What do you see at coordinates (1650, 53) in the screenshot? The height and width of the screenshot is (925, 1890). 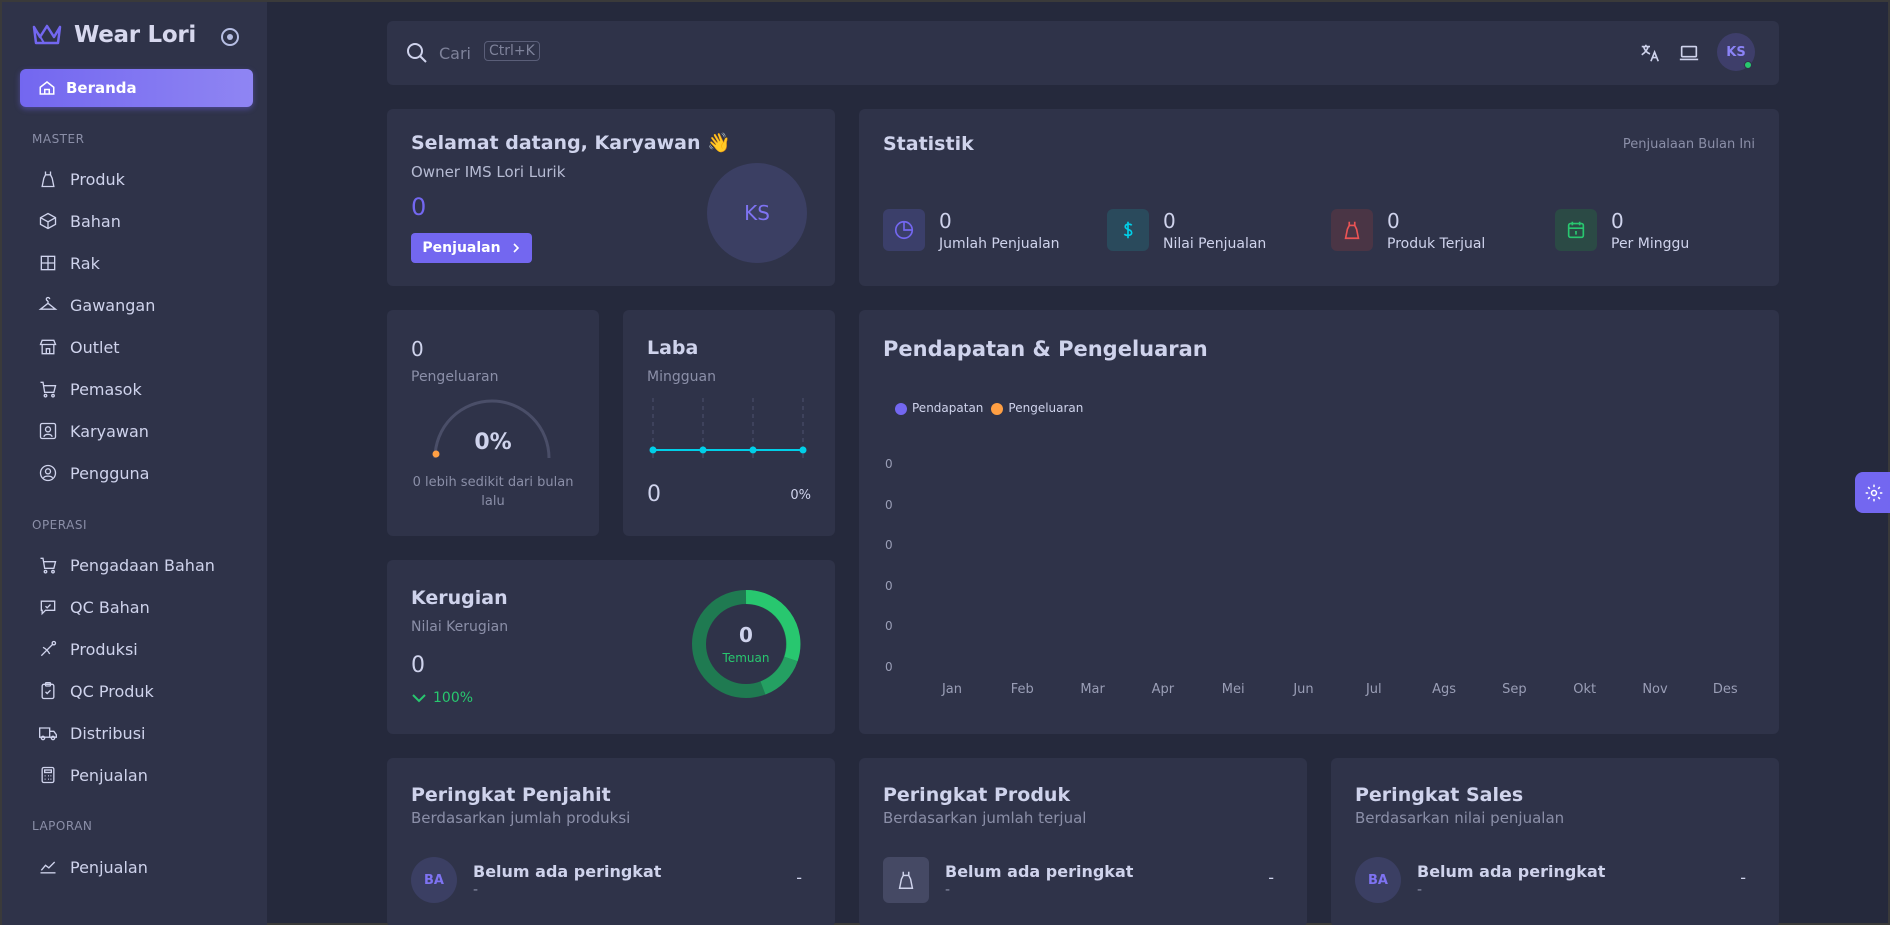 I see `translate-icon` at bounding box center [1650, 53].